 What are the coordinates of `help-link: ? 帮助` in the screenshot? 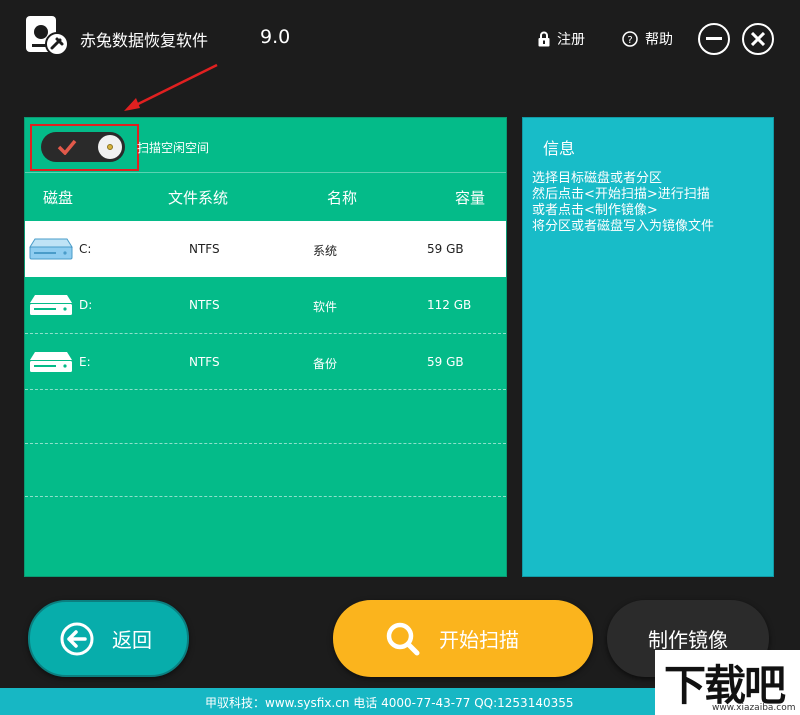 It's located at (647, 39).